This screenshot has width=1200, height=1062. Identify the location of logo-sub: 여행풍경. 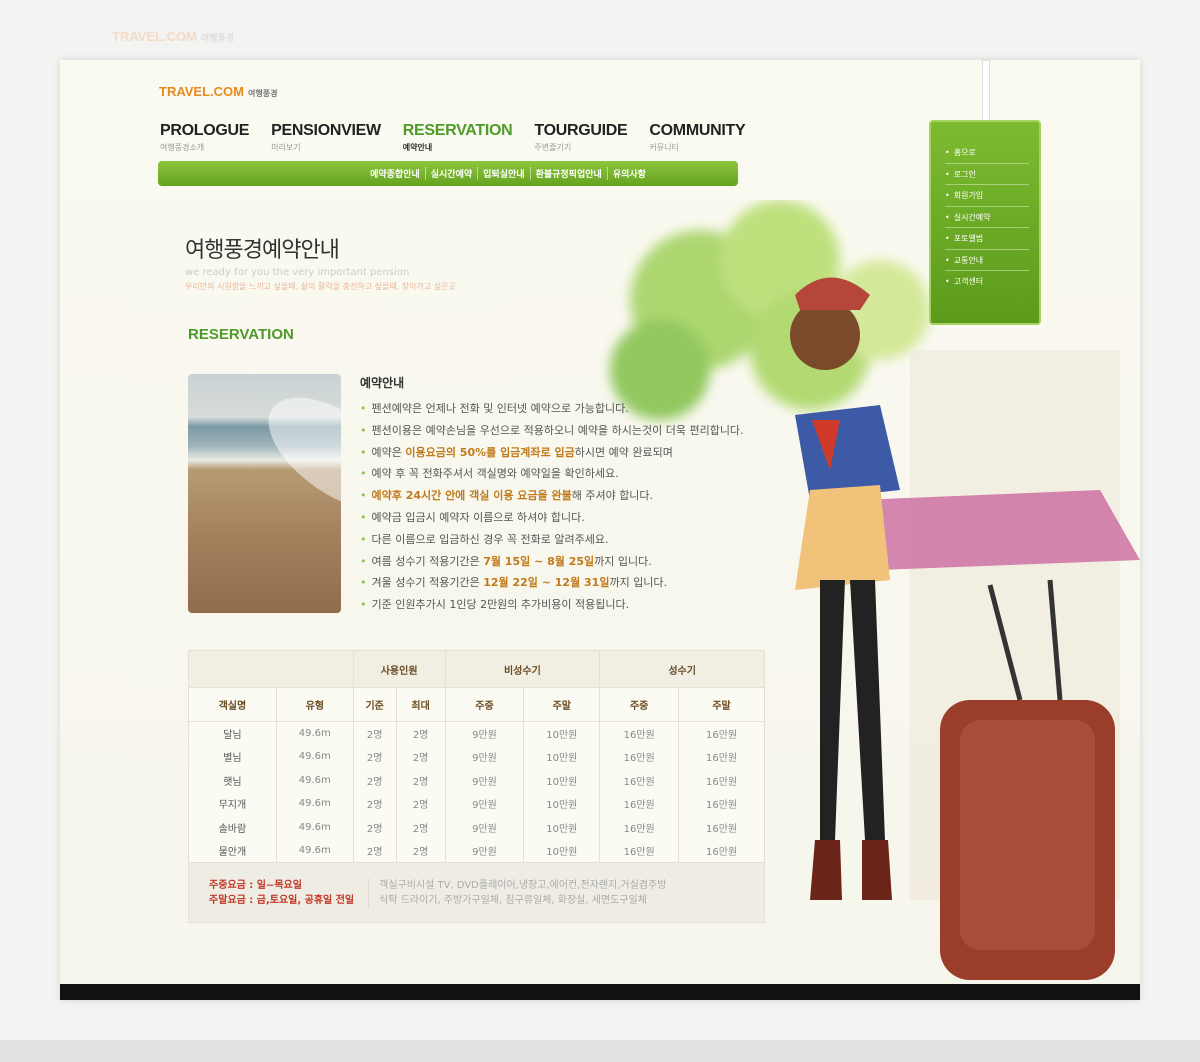
(262, 93).